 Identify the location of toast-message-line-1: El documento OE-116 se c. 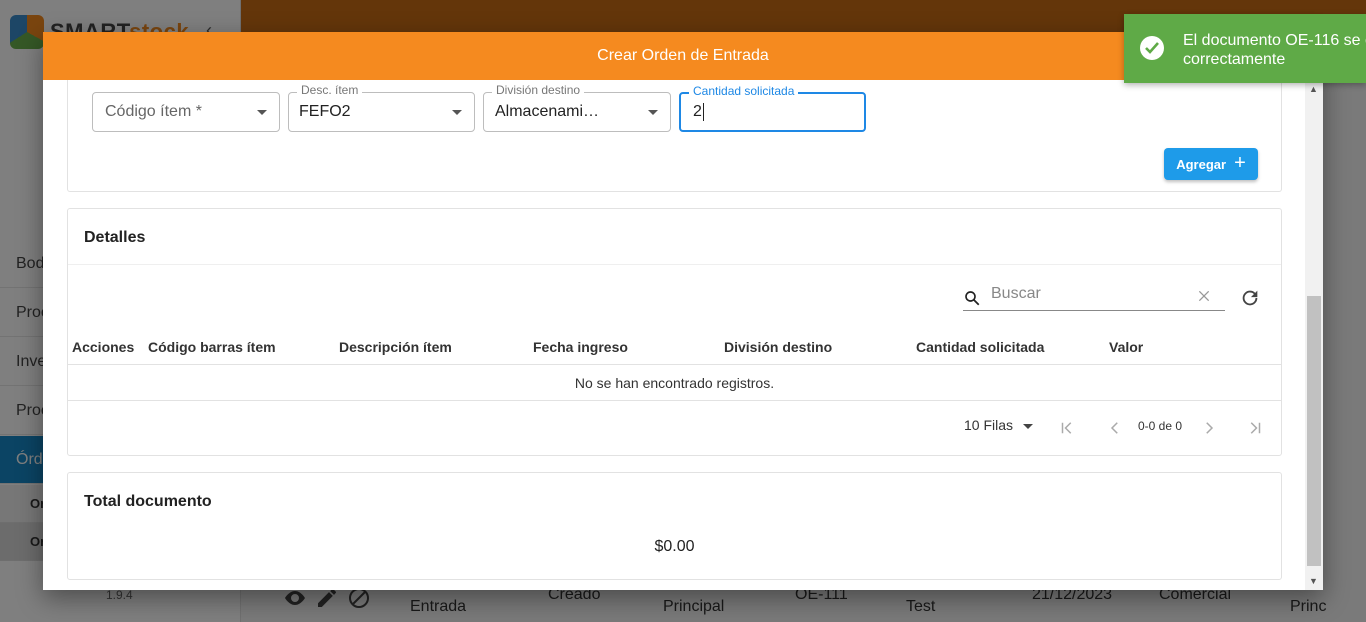
(1274, 40).